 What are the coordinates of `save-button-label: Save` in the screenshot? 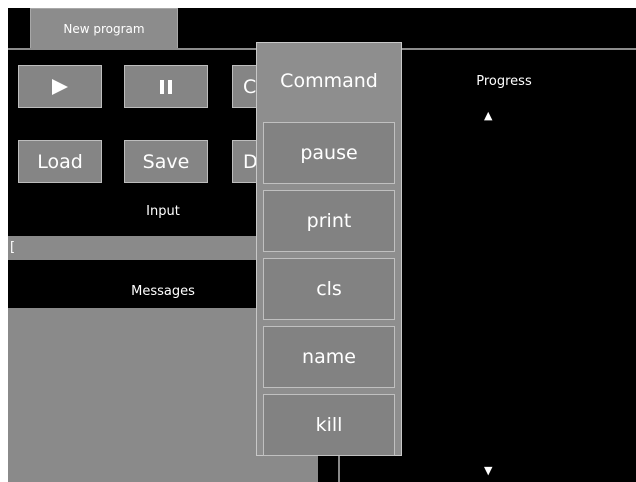 It's located at (166, 161).